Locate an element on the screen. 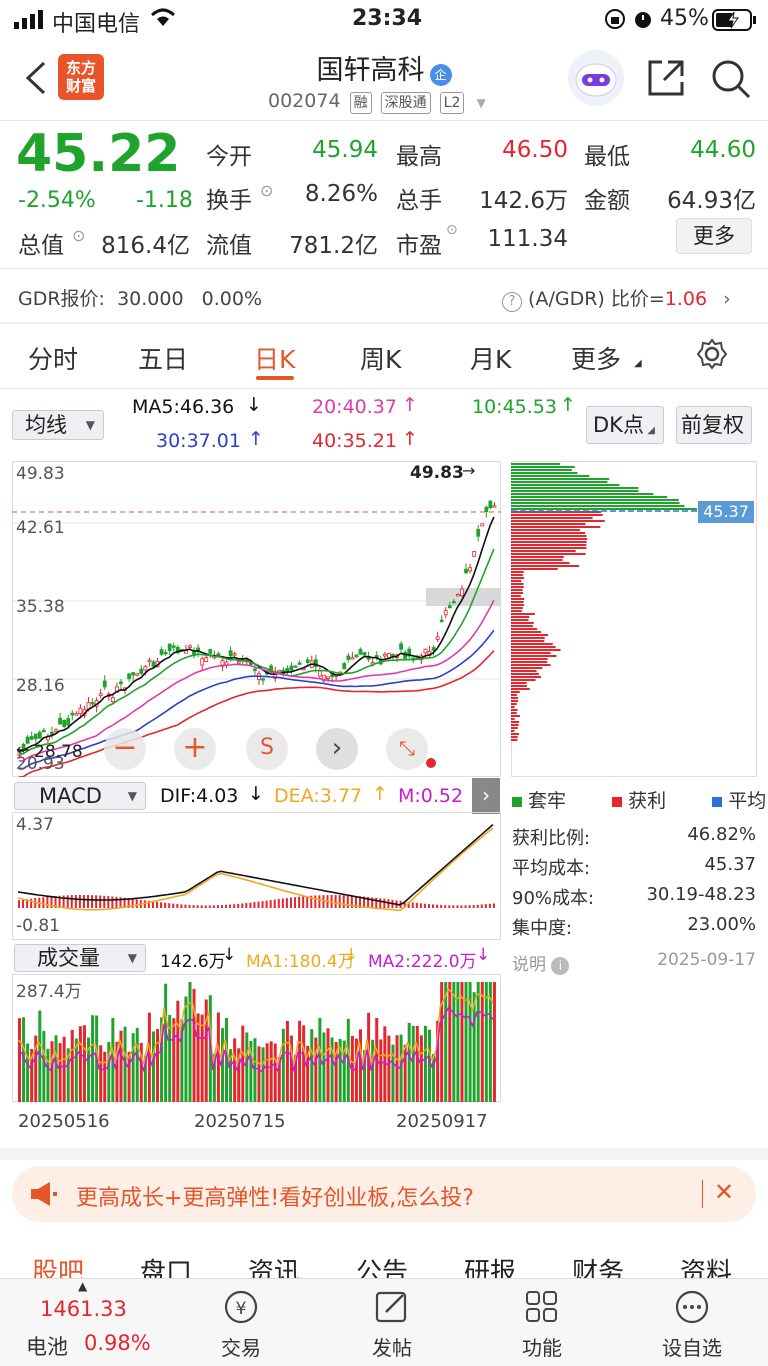 This screenshot has height=1366, width=768. ma-dropdown: 均线 ▼ is located at coordinates (58, 425).